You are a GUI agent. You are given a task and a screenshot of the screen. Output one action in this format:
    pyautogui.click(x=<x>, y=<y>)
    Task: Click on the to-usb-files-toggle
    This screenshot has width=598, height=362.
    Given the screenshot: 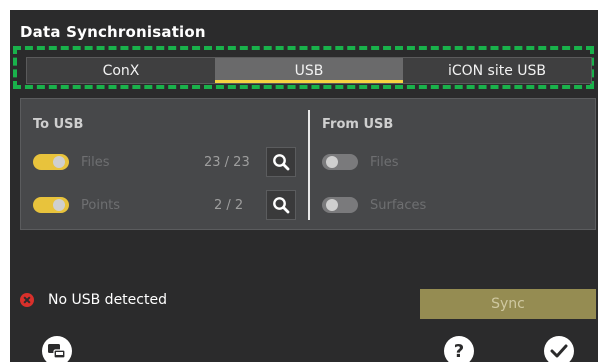 What is the action you would take?
    pyautogui.click(x=51, y=162)
    